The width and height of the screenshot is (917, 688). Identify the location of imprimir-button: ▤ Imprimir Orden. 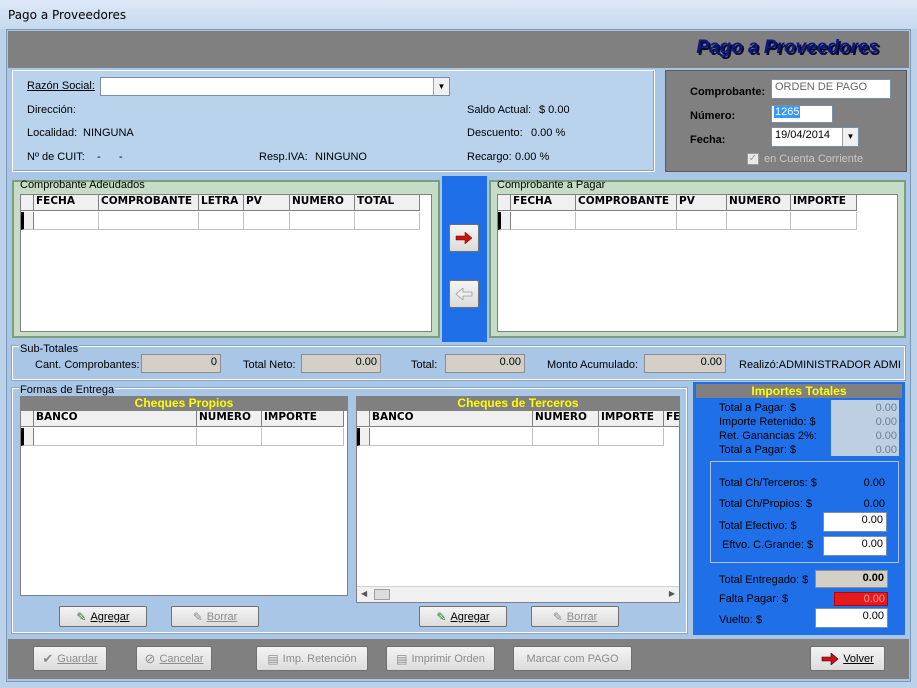
(440, 658).